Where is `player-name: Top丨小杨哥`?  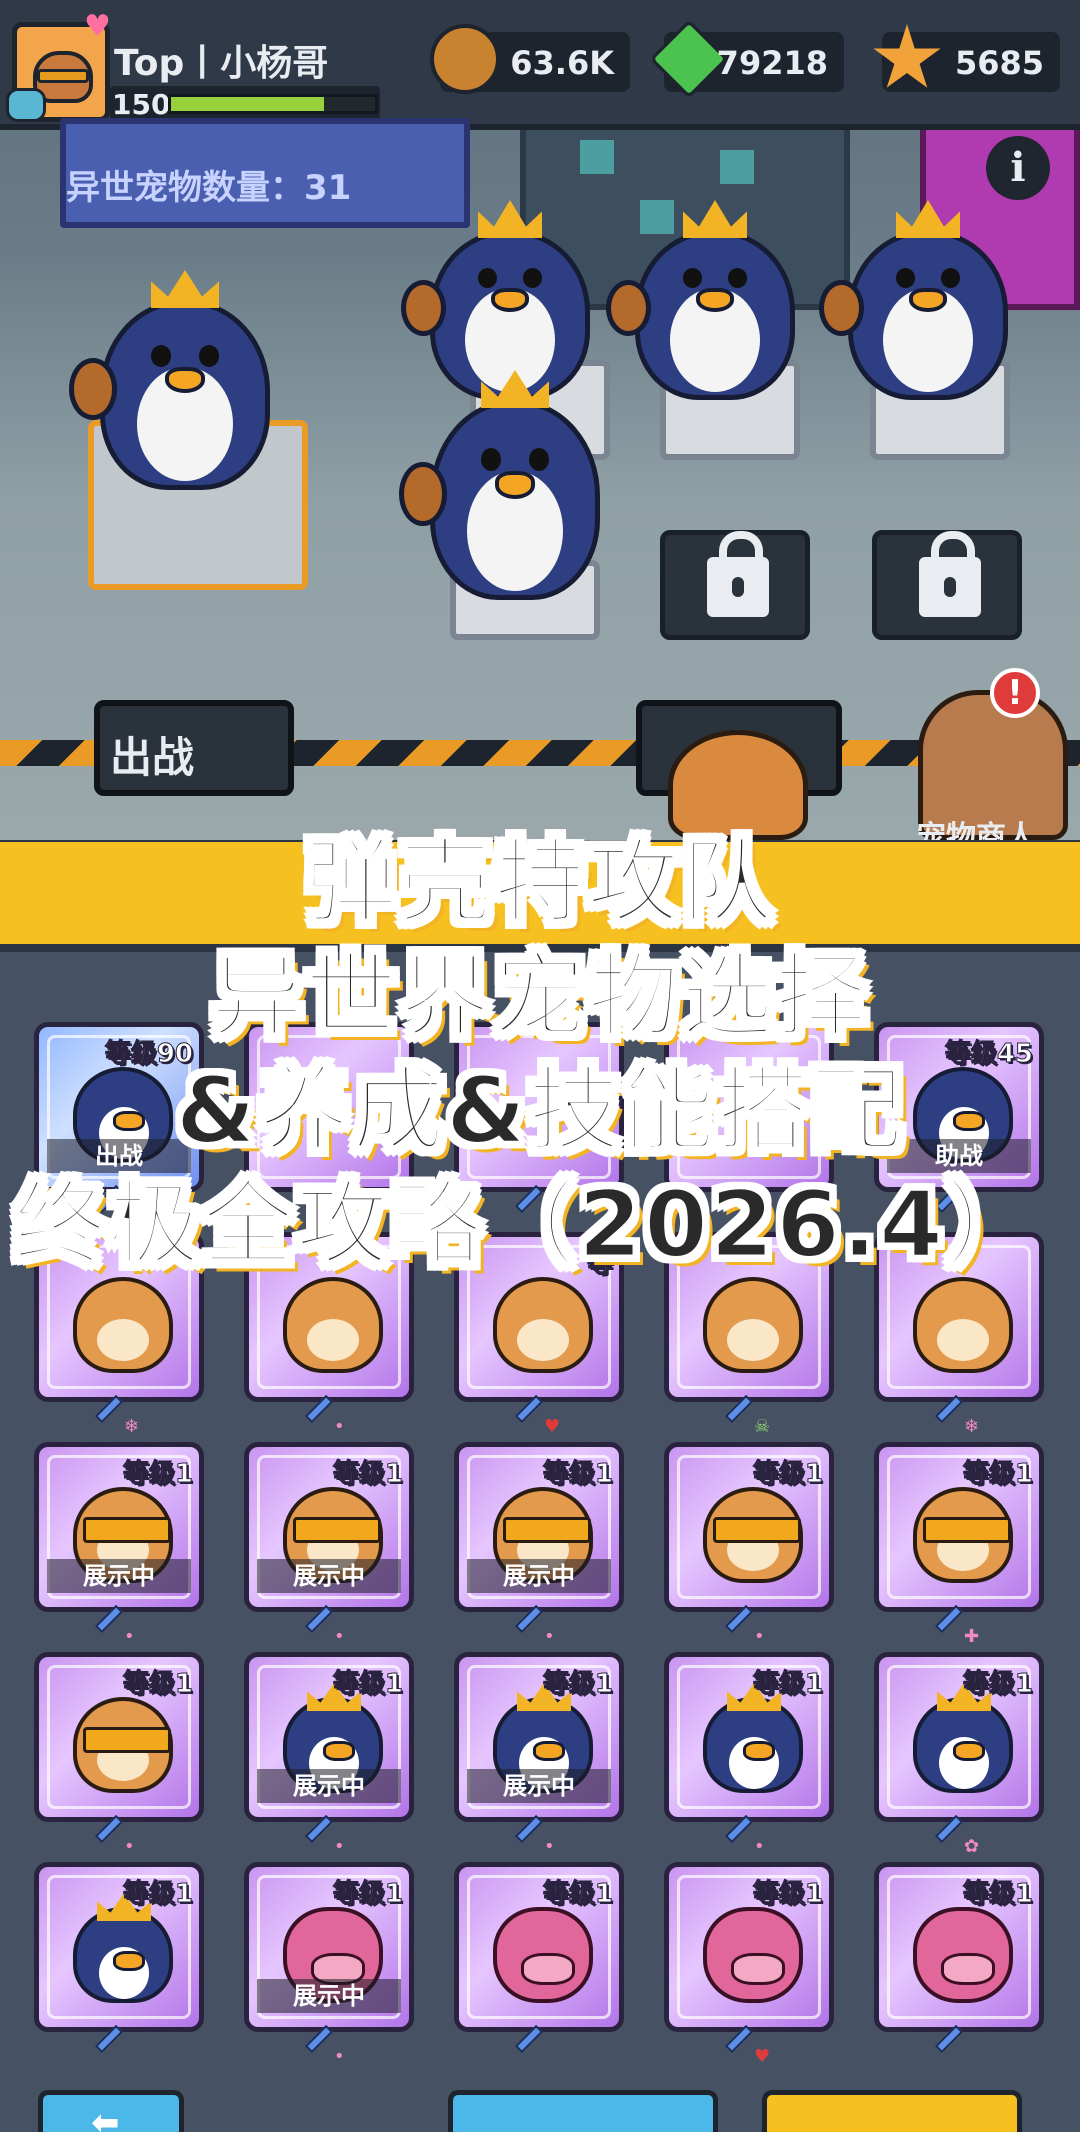 player-name: Top丨小杨哥 is located at coordinates (221, 63).